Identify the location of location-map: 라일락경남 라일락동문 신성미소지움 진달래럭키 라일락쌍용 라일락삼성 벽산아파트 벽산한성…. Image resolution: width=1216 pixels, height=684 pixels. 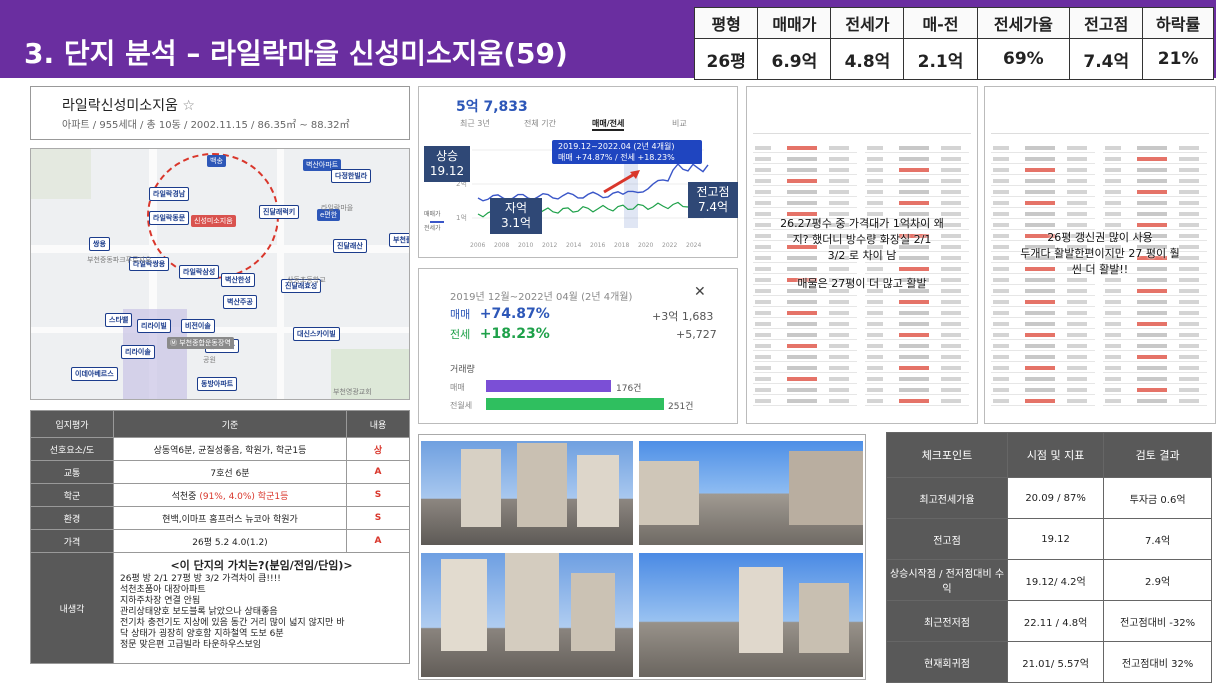
(220, 274).